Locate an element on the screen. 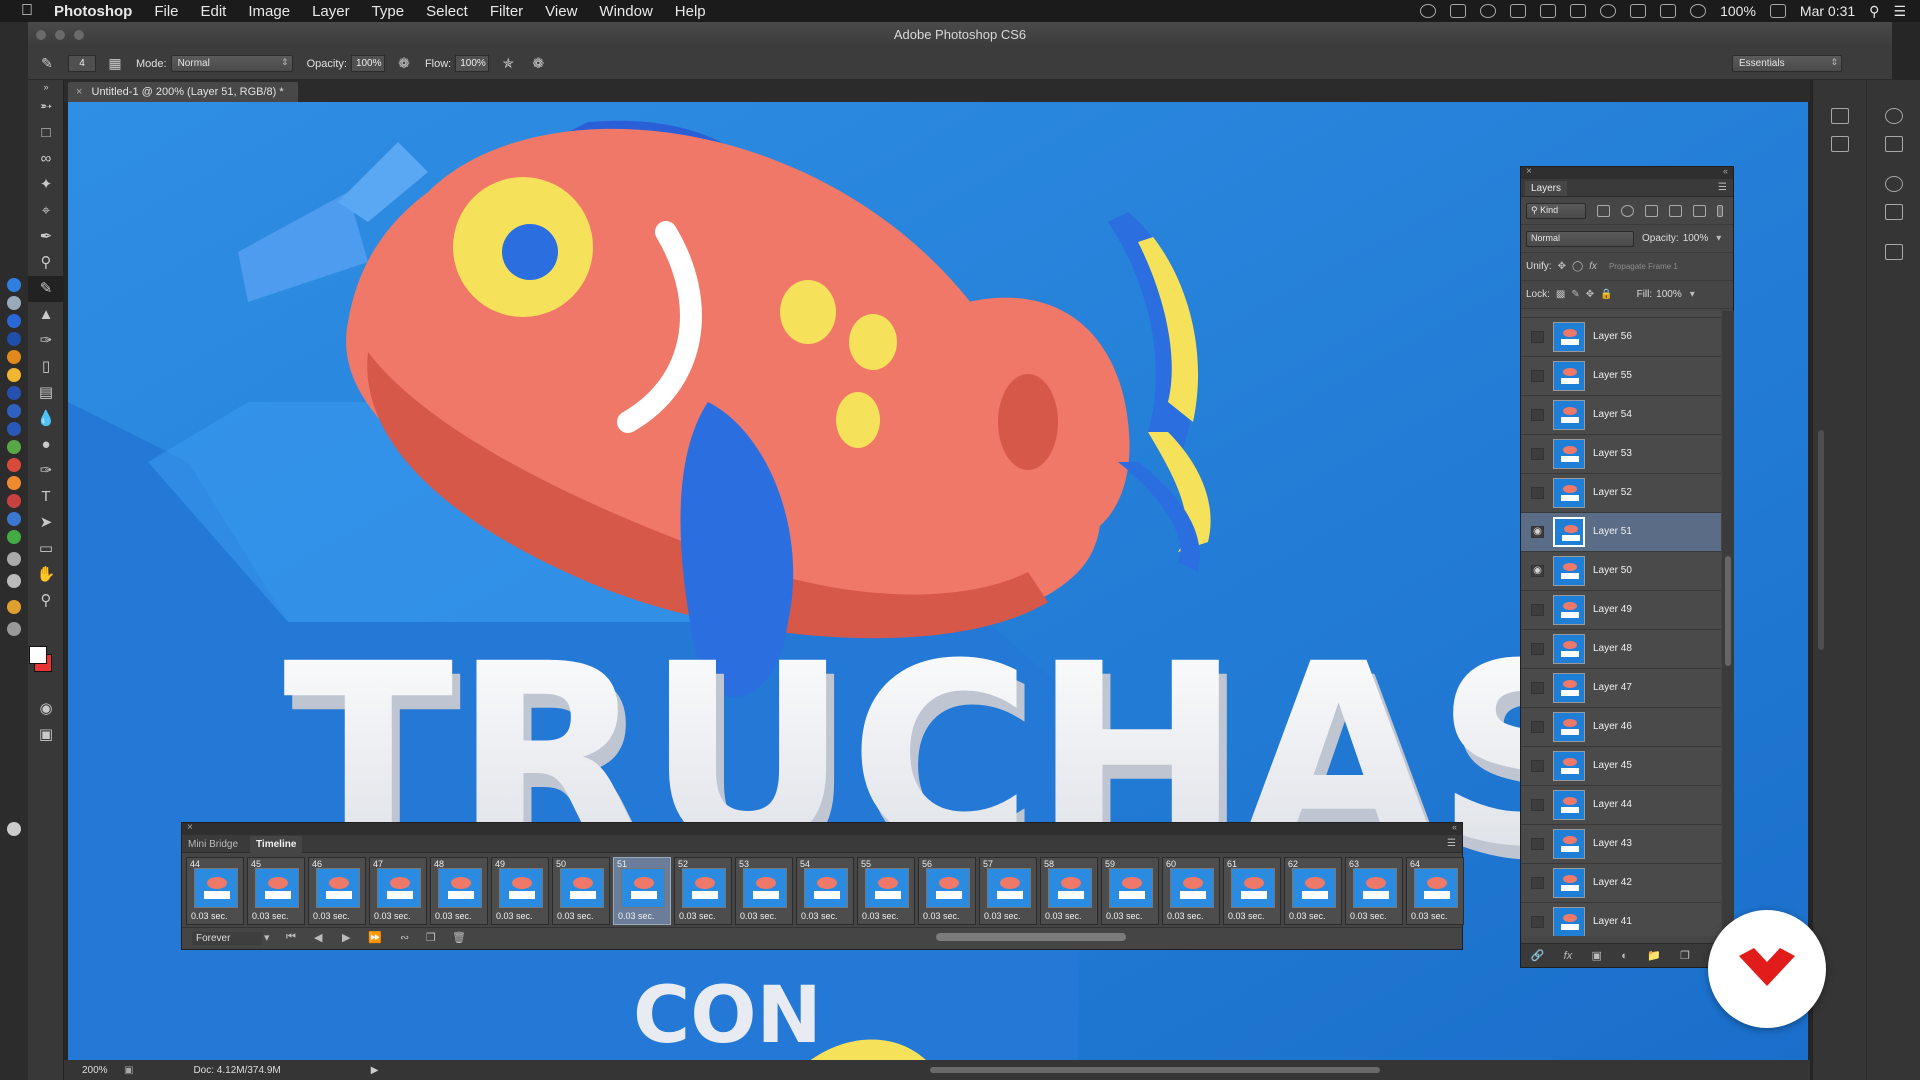  animation-frame: 49 0.03 sec. is located at coordinates (520, 891).